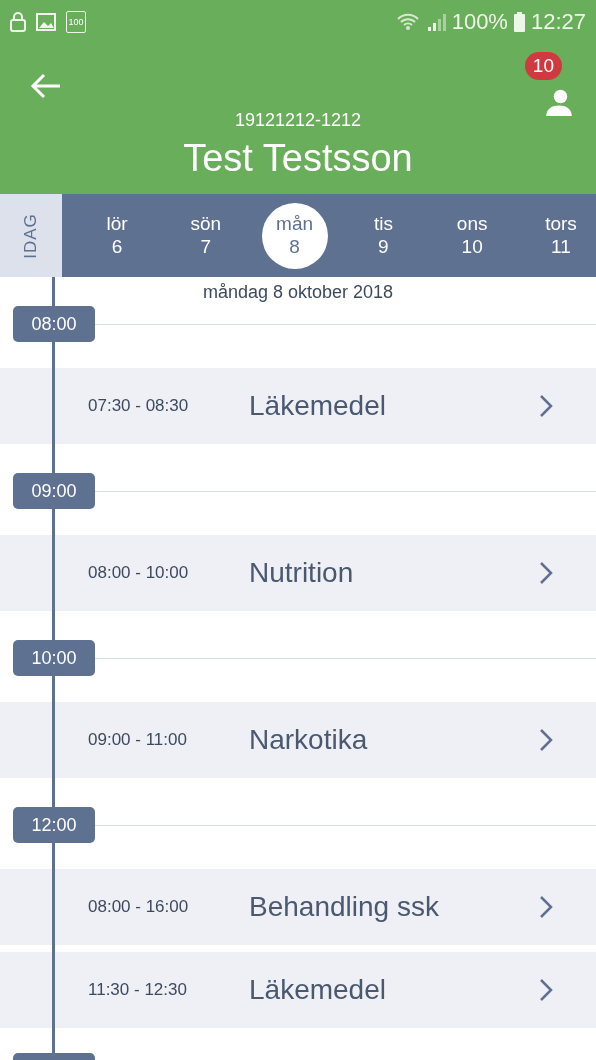  What do you see at coordinates (54, 658) in the screenshot?
I see `hour-label: 10:00` at bounding box center [54, 658].